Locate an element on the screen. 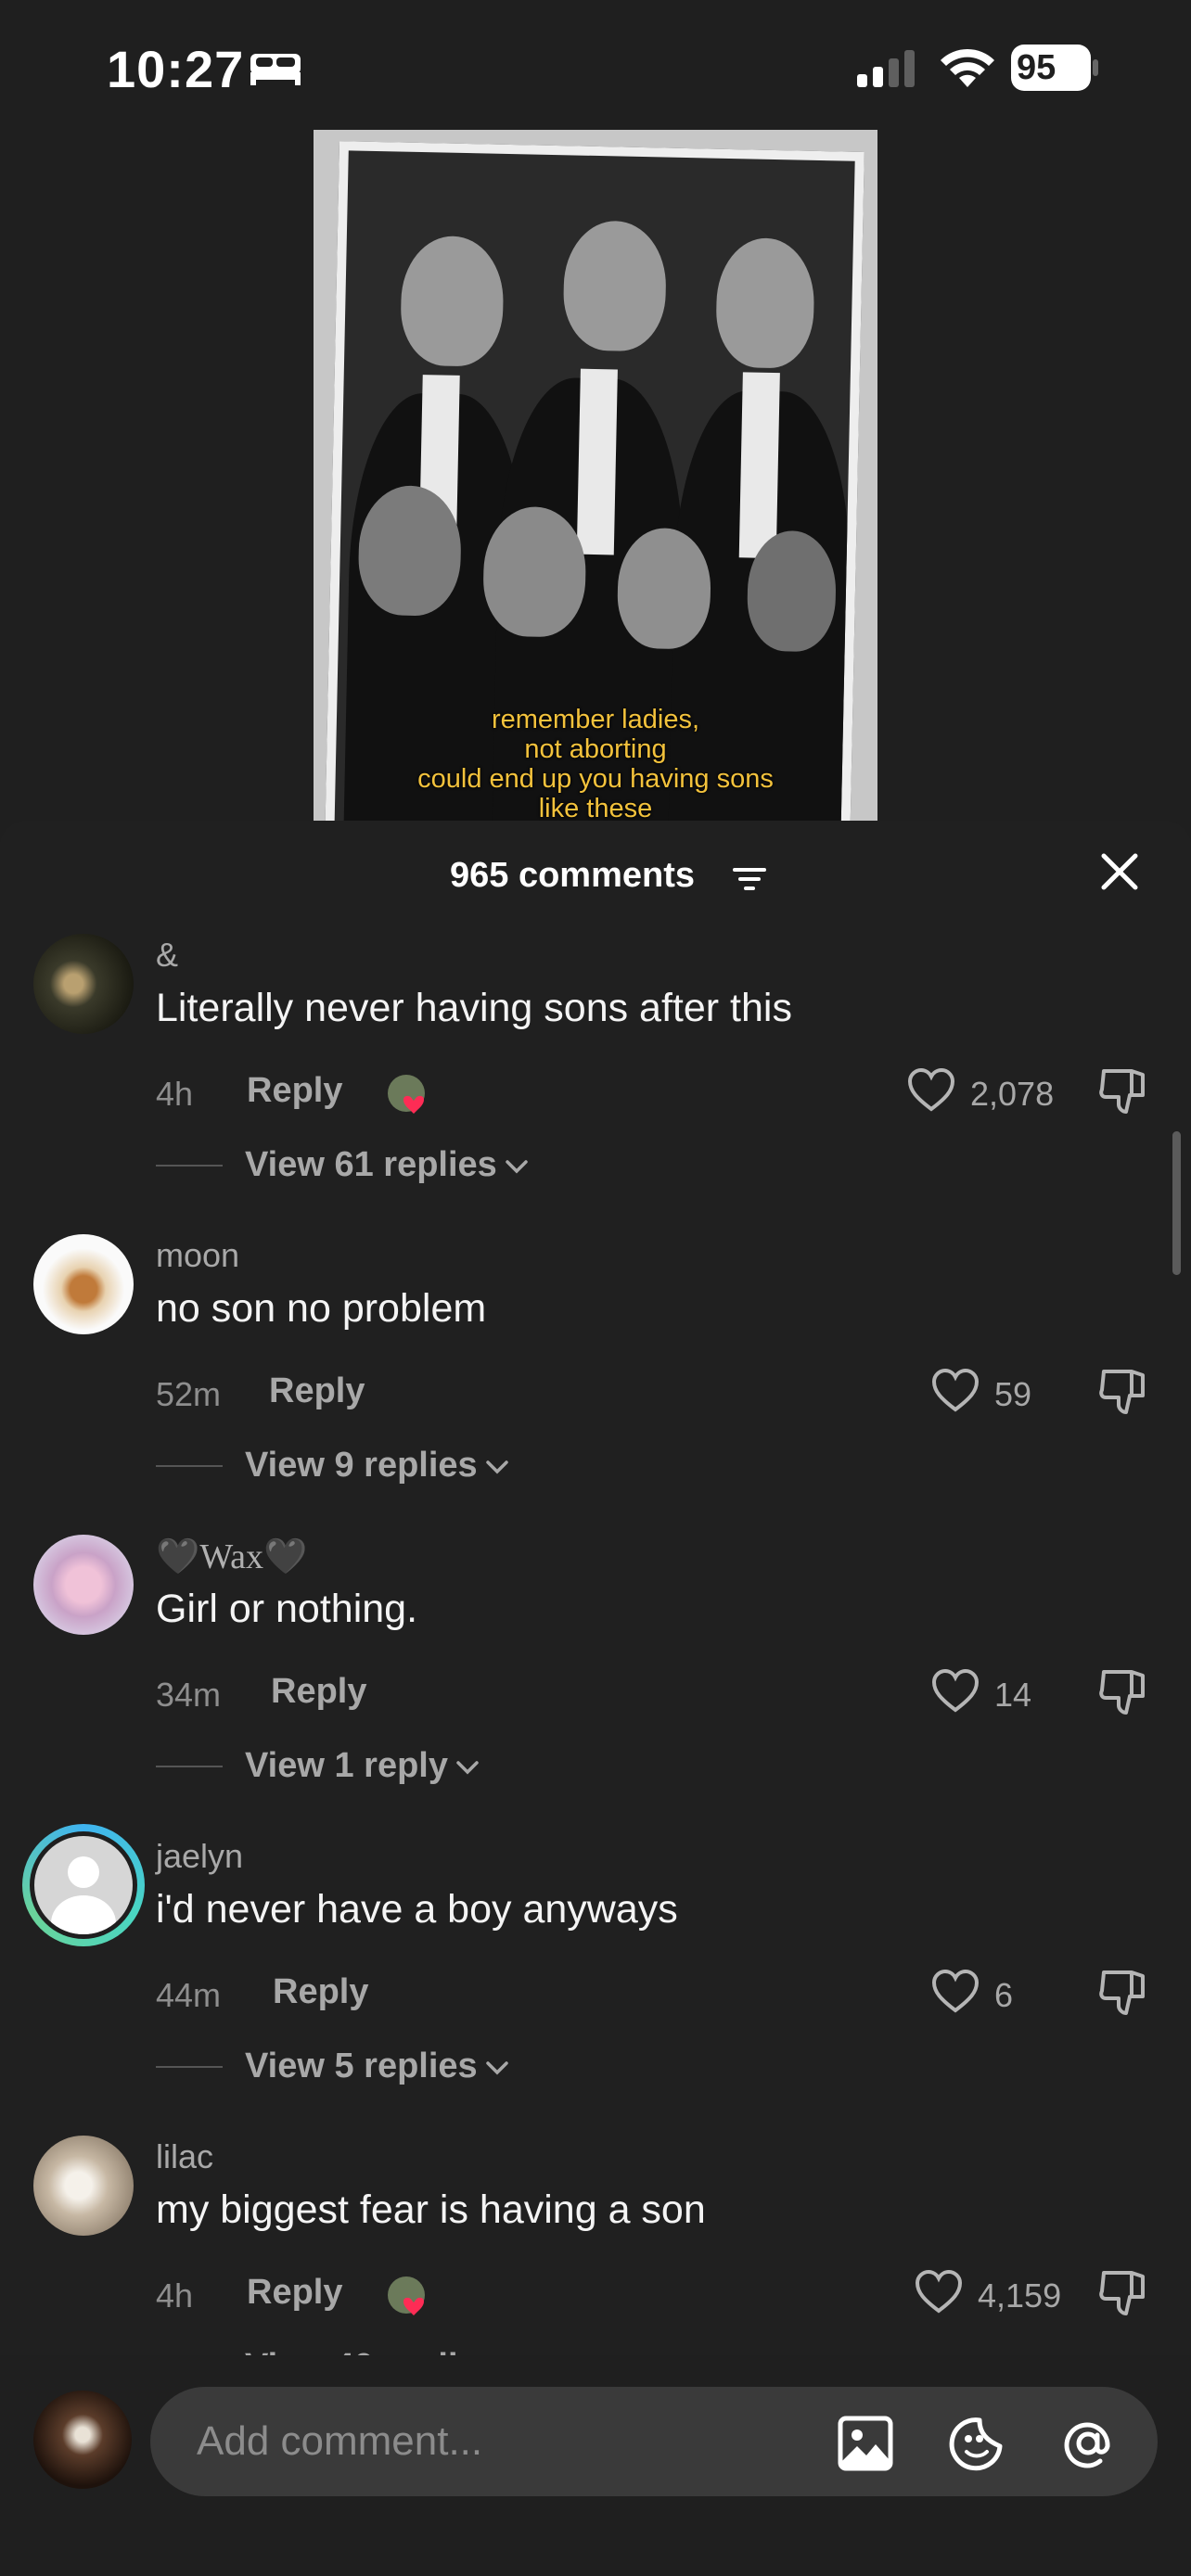 This screenshot has width=1191, height=2576. comments-count-title: 965 comments is located at coordinates (595, 876).